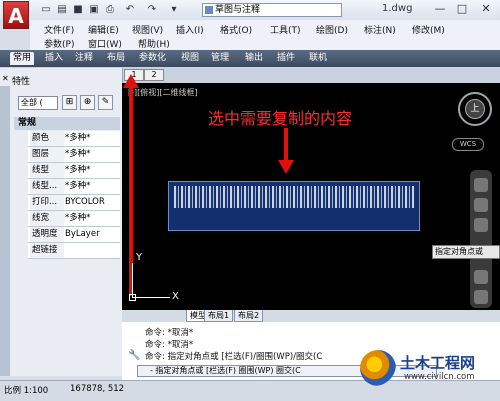 This screenshot has height=401, width=500. I want to click on palette-side-strip, so click(5, 231).